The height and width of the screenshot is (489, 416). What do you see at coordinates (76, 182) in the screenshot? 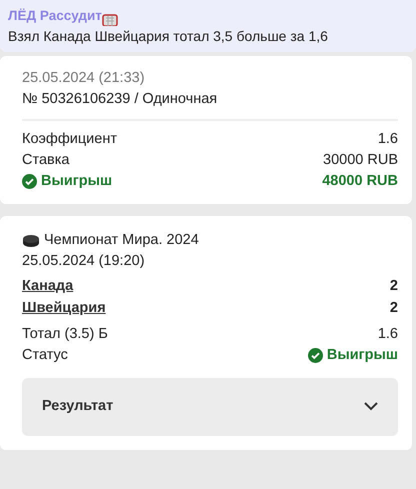
I see `row-label: Выигрыш` at bounding box center [76, 182].